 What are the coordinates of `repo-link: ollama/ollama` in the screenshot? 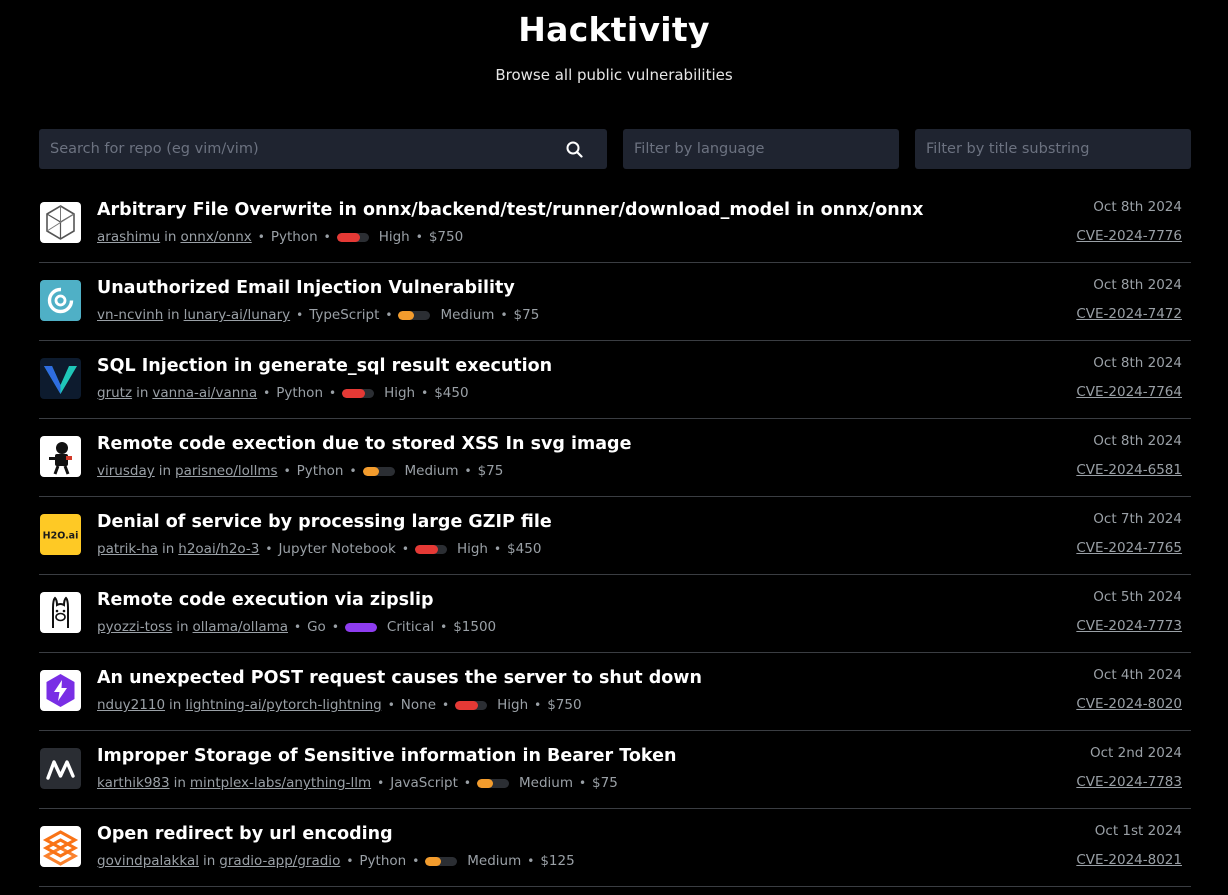 It's located at (240, 627).